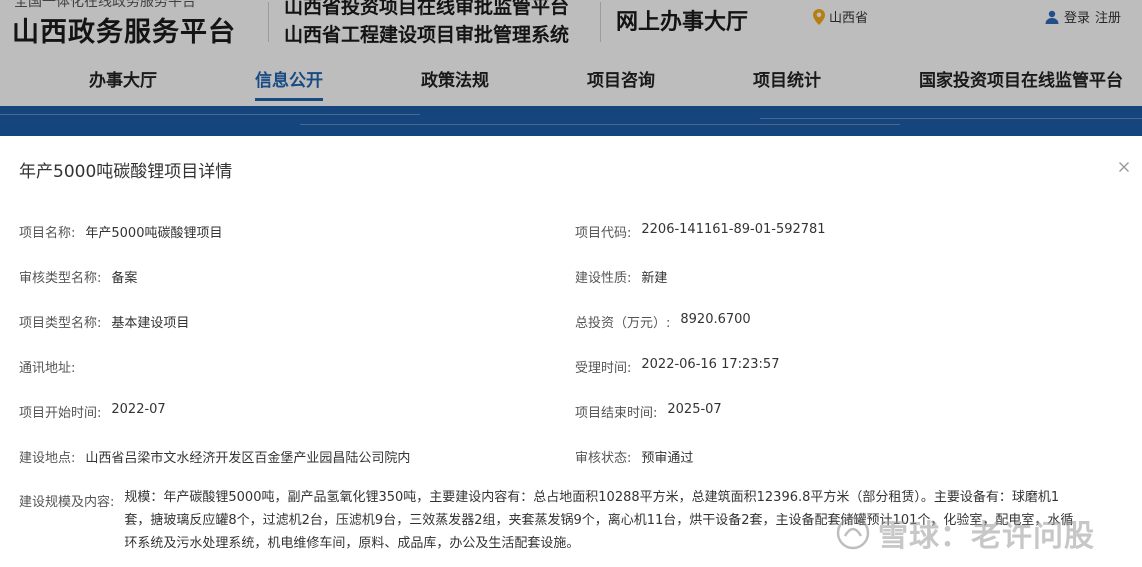 Image resolution: width=1142 pixels, height=567 pixels. I want to click on field-label: 项目类型名称:, so click(60, 323).